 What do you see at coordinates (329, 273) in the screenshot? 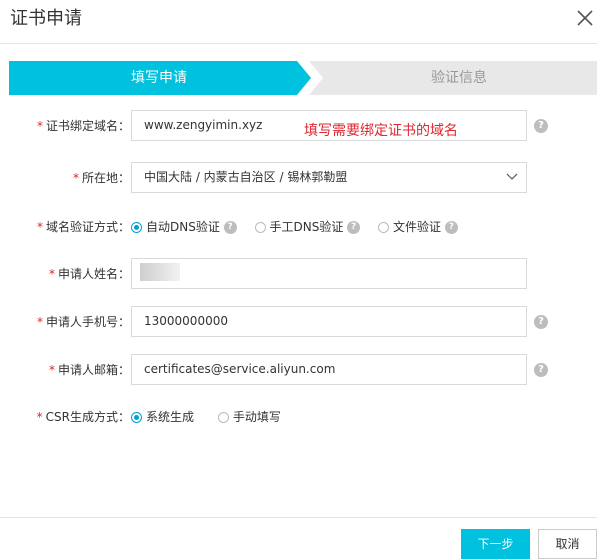
I see `applicant-name-input` at bounding box center [329, 273].